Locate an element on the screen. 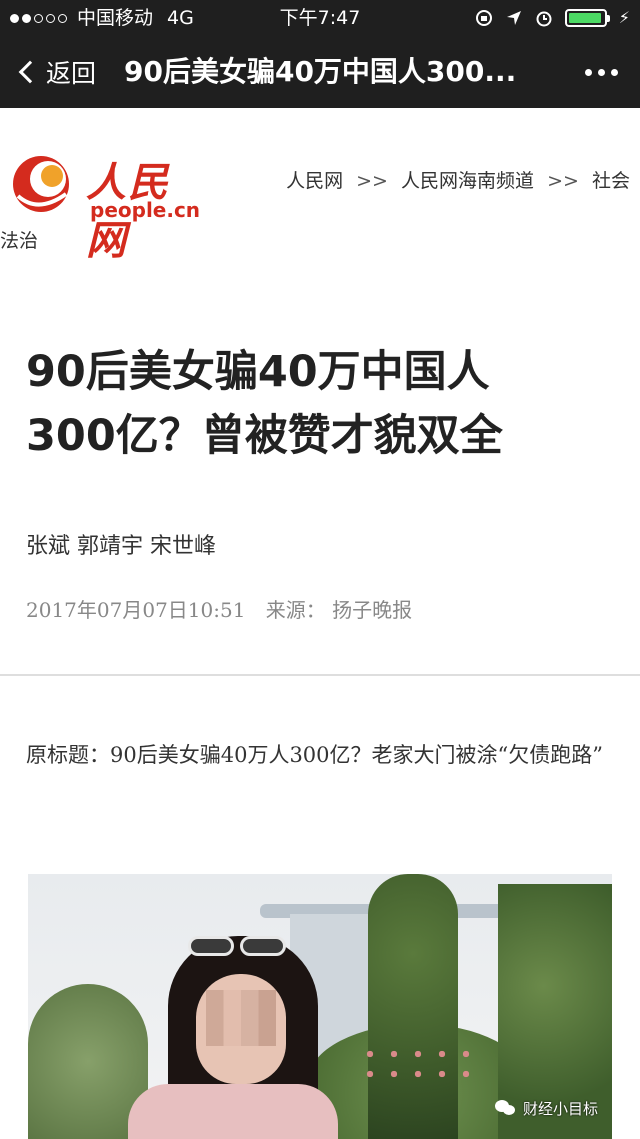 The height and width of the screenshot is (1139, 640). site-header: 人民网 people.cn 人民网 >> 人民网海南频道 >> 社会 法治 is located at coordinates (320, 186).